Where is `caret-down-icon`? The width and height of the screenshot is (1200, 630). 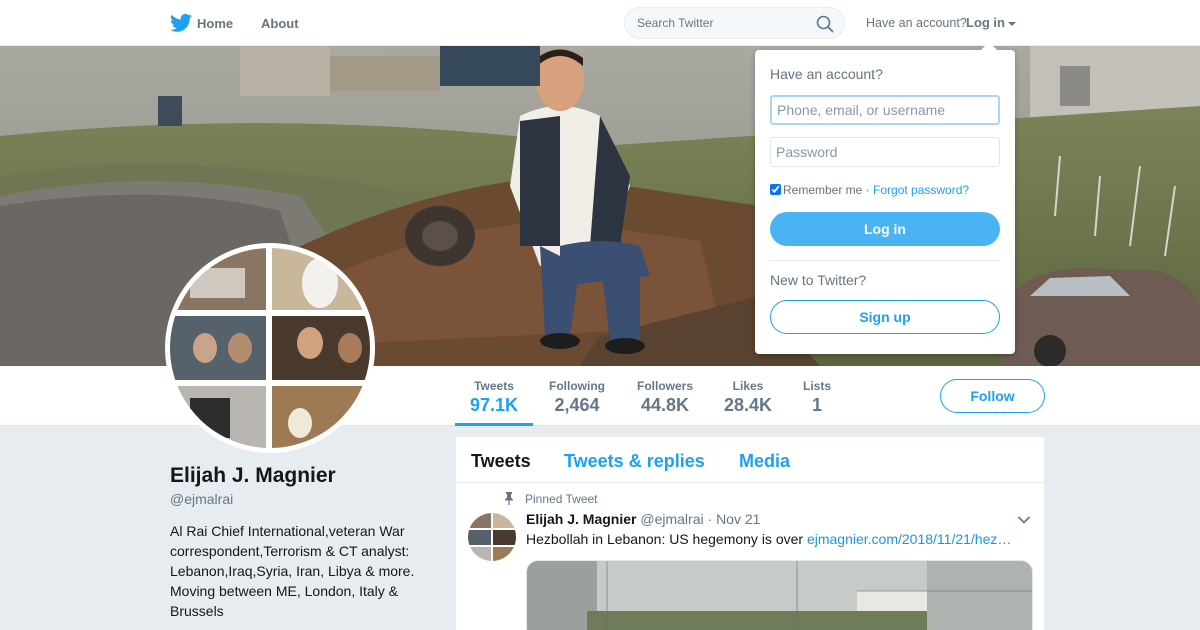
caret-down-icon is located at coordinates (1012, 23).